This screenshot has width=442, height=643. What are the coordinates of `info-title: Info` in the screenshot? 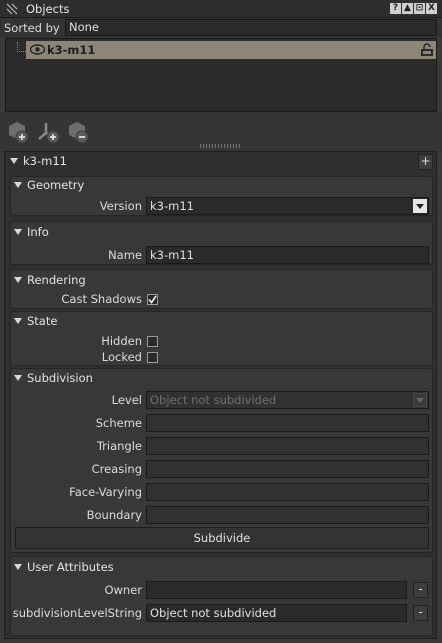 It's located at (38, 232).